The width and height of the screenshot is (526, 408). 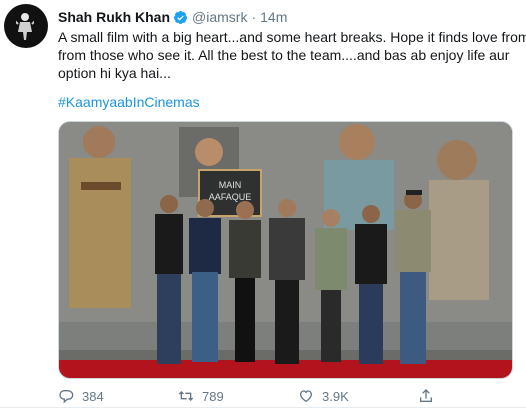 What do you see at coordinates (186, 396) in the screenshot?
I see `retweet-icon` at bounding box center [186, 396].